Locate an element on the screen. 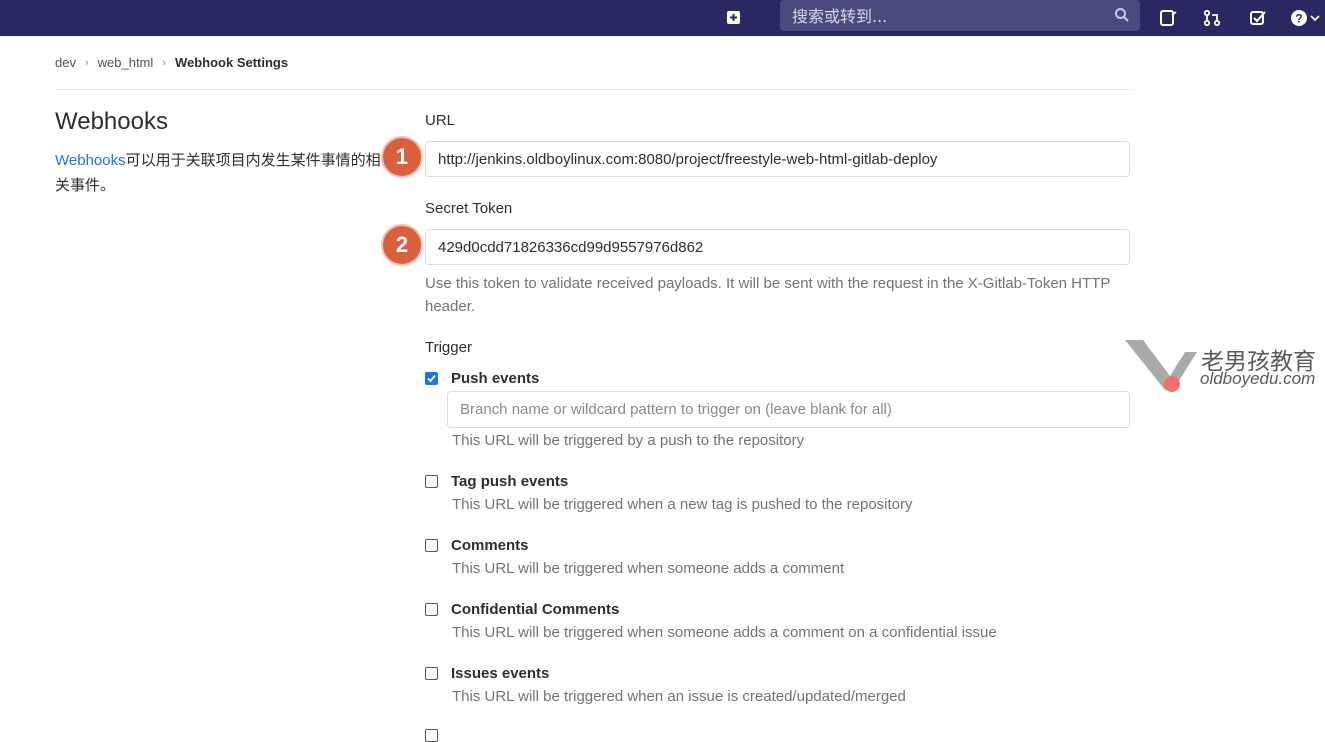 This screenshot has width=1325, height=742. comments-checkbox is located at coordinates (431, 545).